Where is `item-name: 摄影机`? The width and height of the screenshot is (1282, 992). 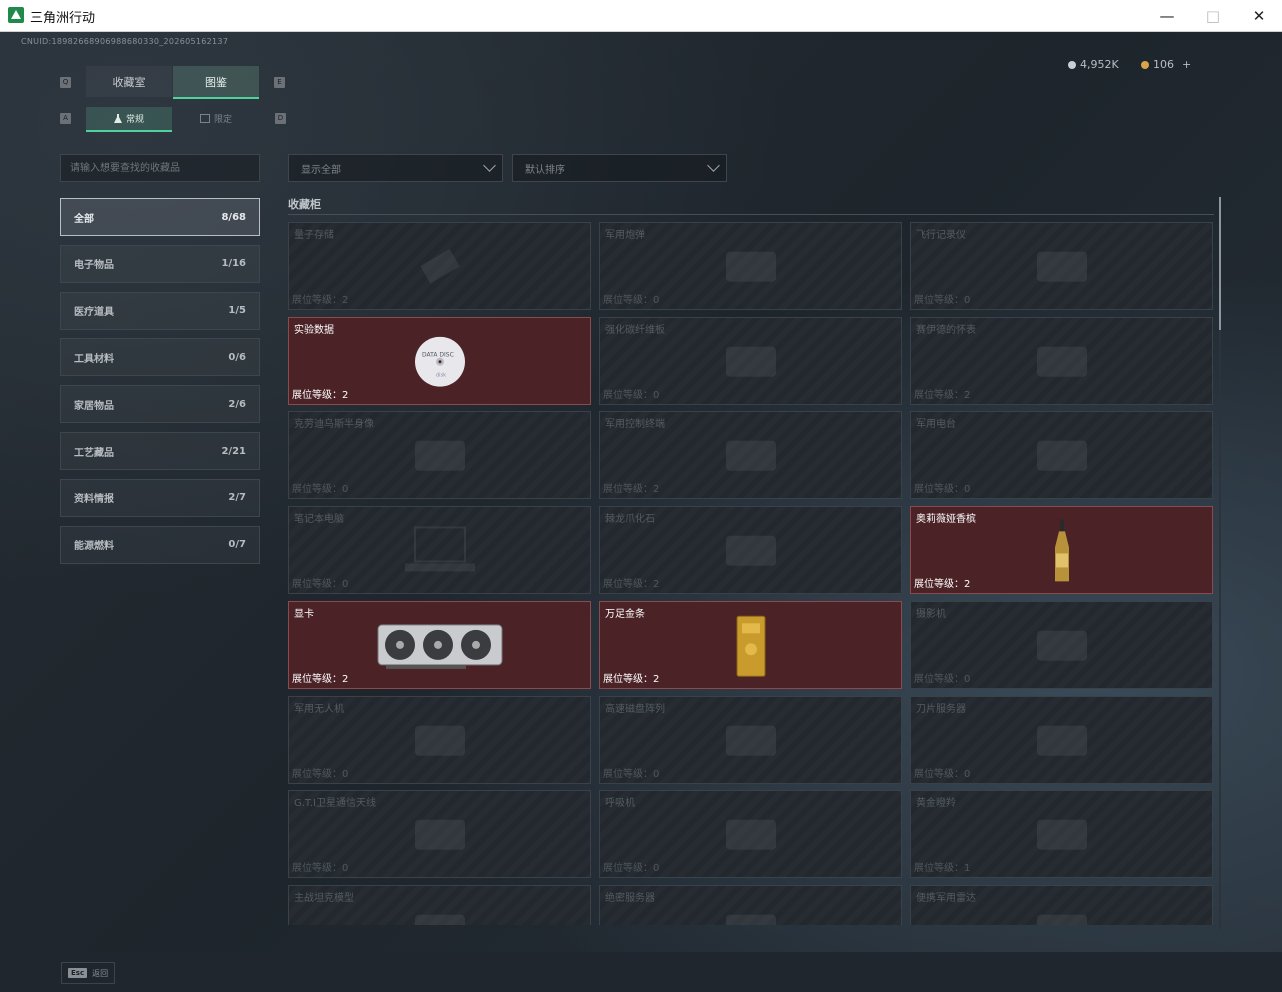
item-name: 摄影机 is located at coordinates (931, 614).